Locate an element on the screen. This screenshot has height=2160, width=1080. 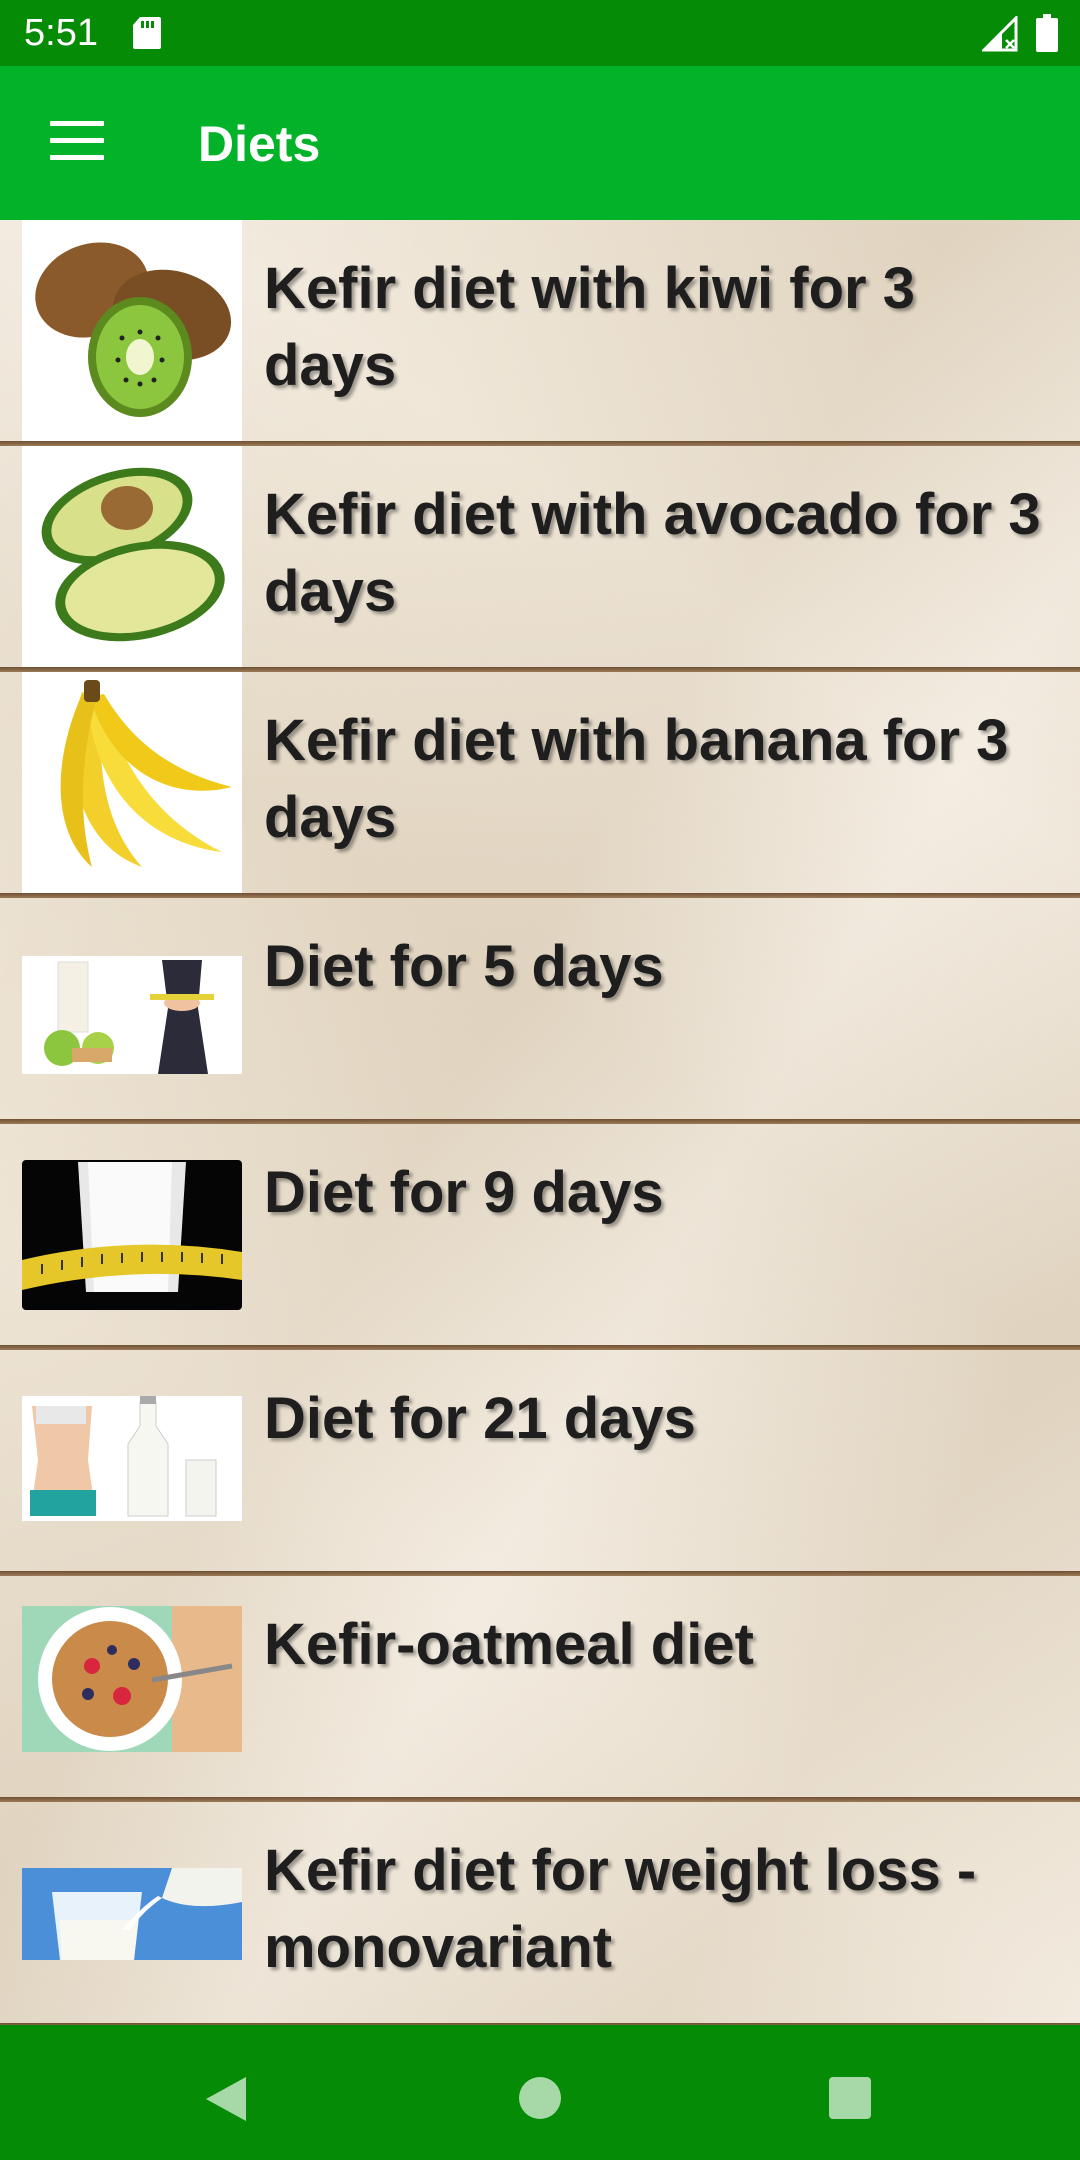
diet-title: Diet for 5 days is located at coordinates (464, 966).